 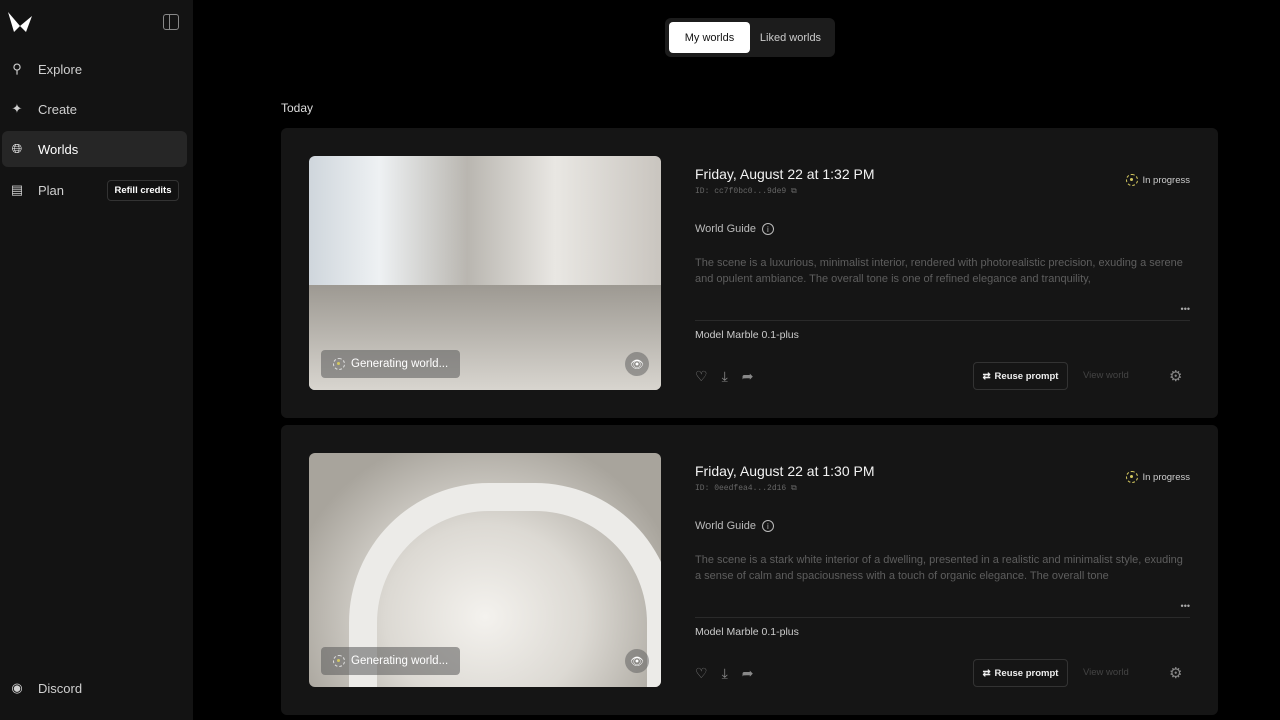 I want to click on tab-my-worlds: My worlds, so click(x=709, y=37).